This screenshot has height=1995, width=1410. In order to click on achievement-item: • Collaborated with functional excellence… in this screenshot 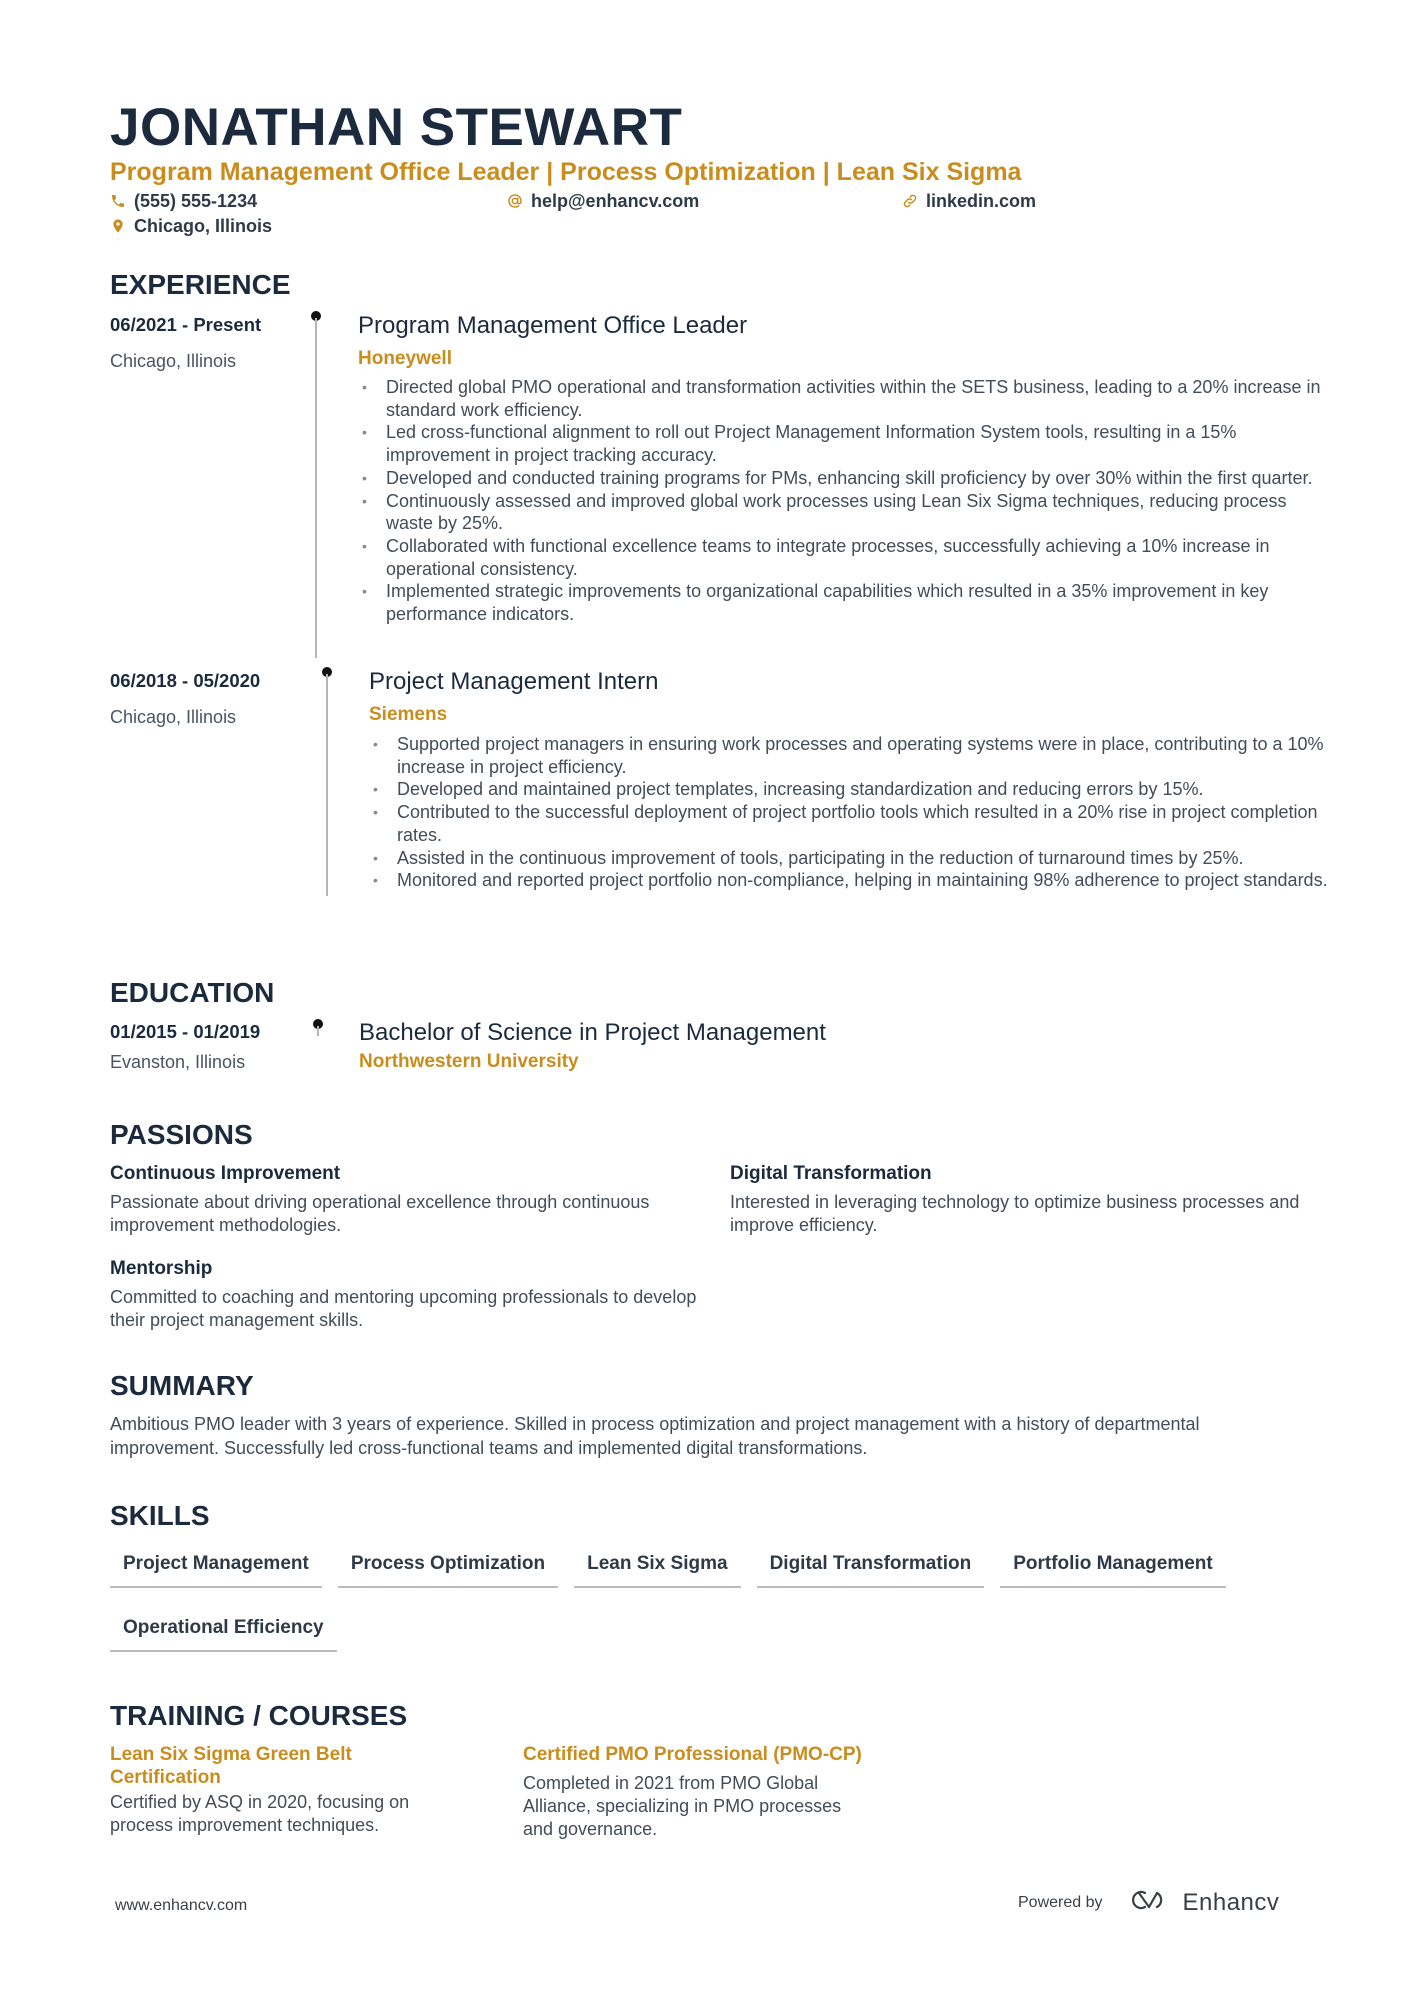, I will do `click(816, 557)`.